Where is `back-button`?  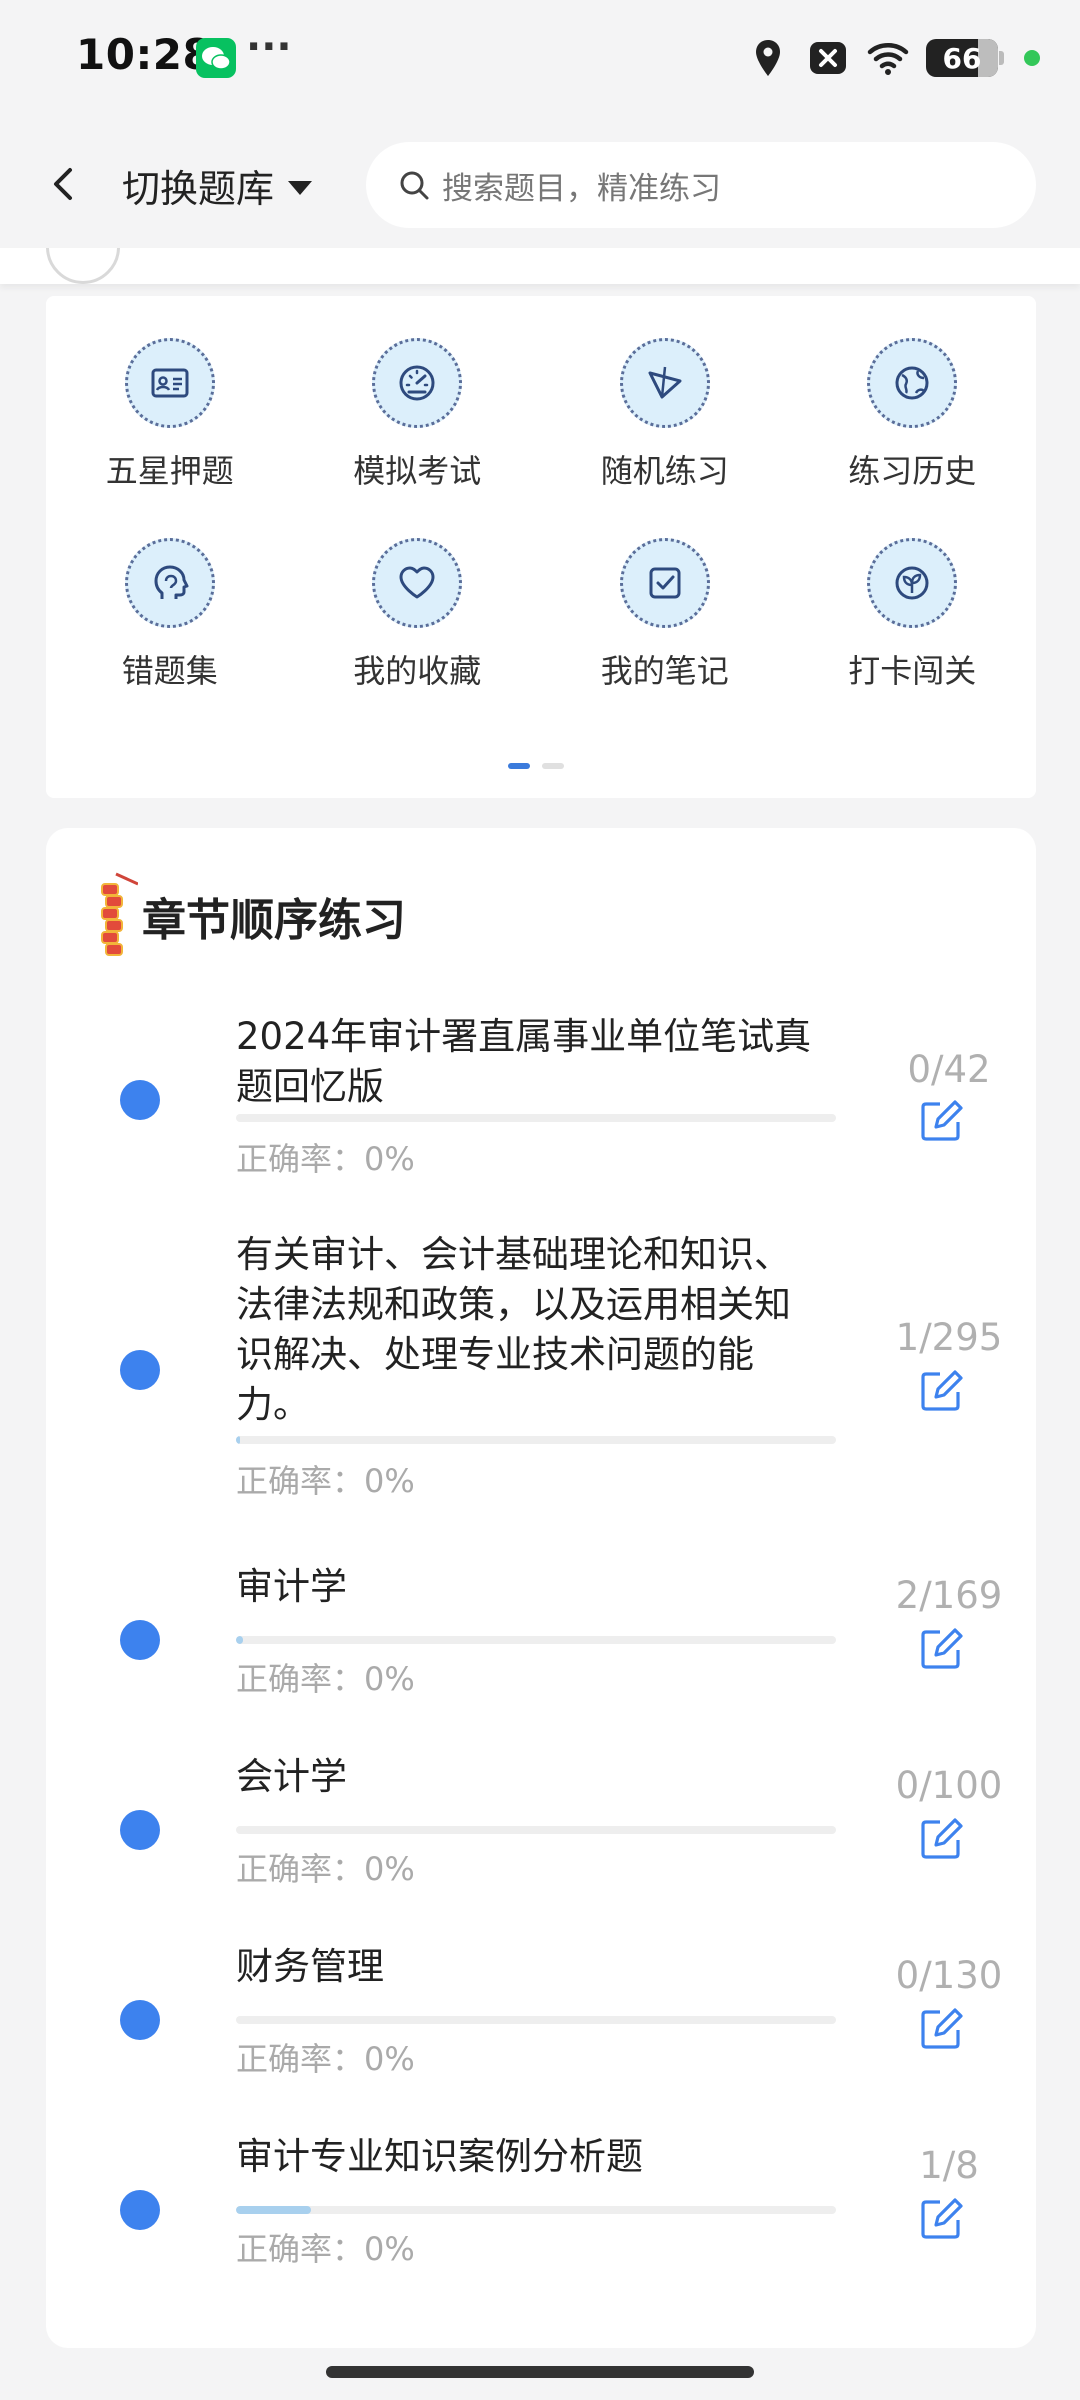 back-button is located at coordinates (64, 184).